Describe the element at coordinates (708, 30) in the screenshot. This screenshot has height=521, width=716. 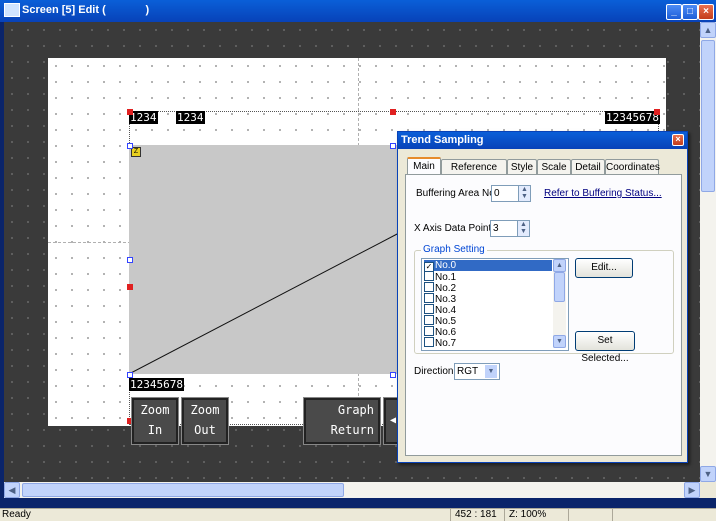
I see `scroll-up-icon: ▲` at that location.